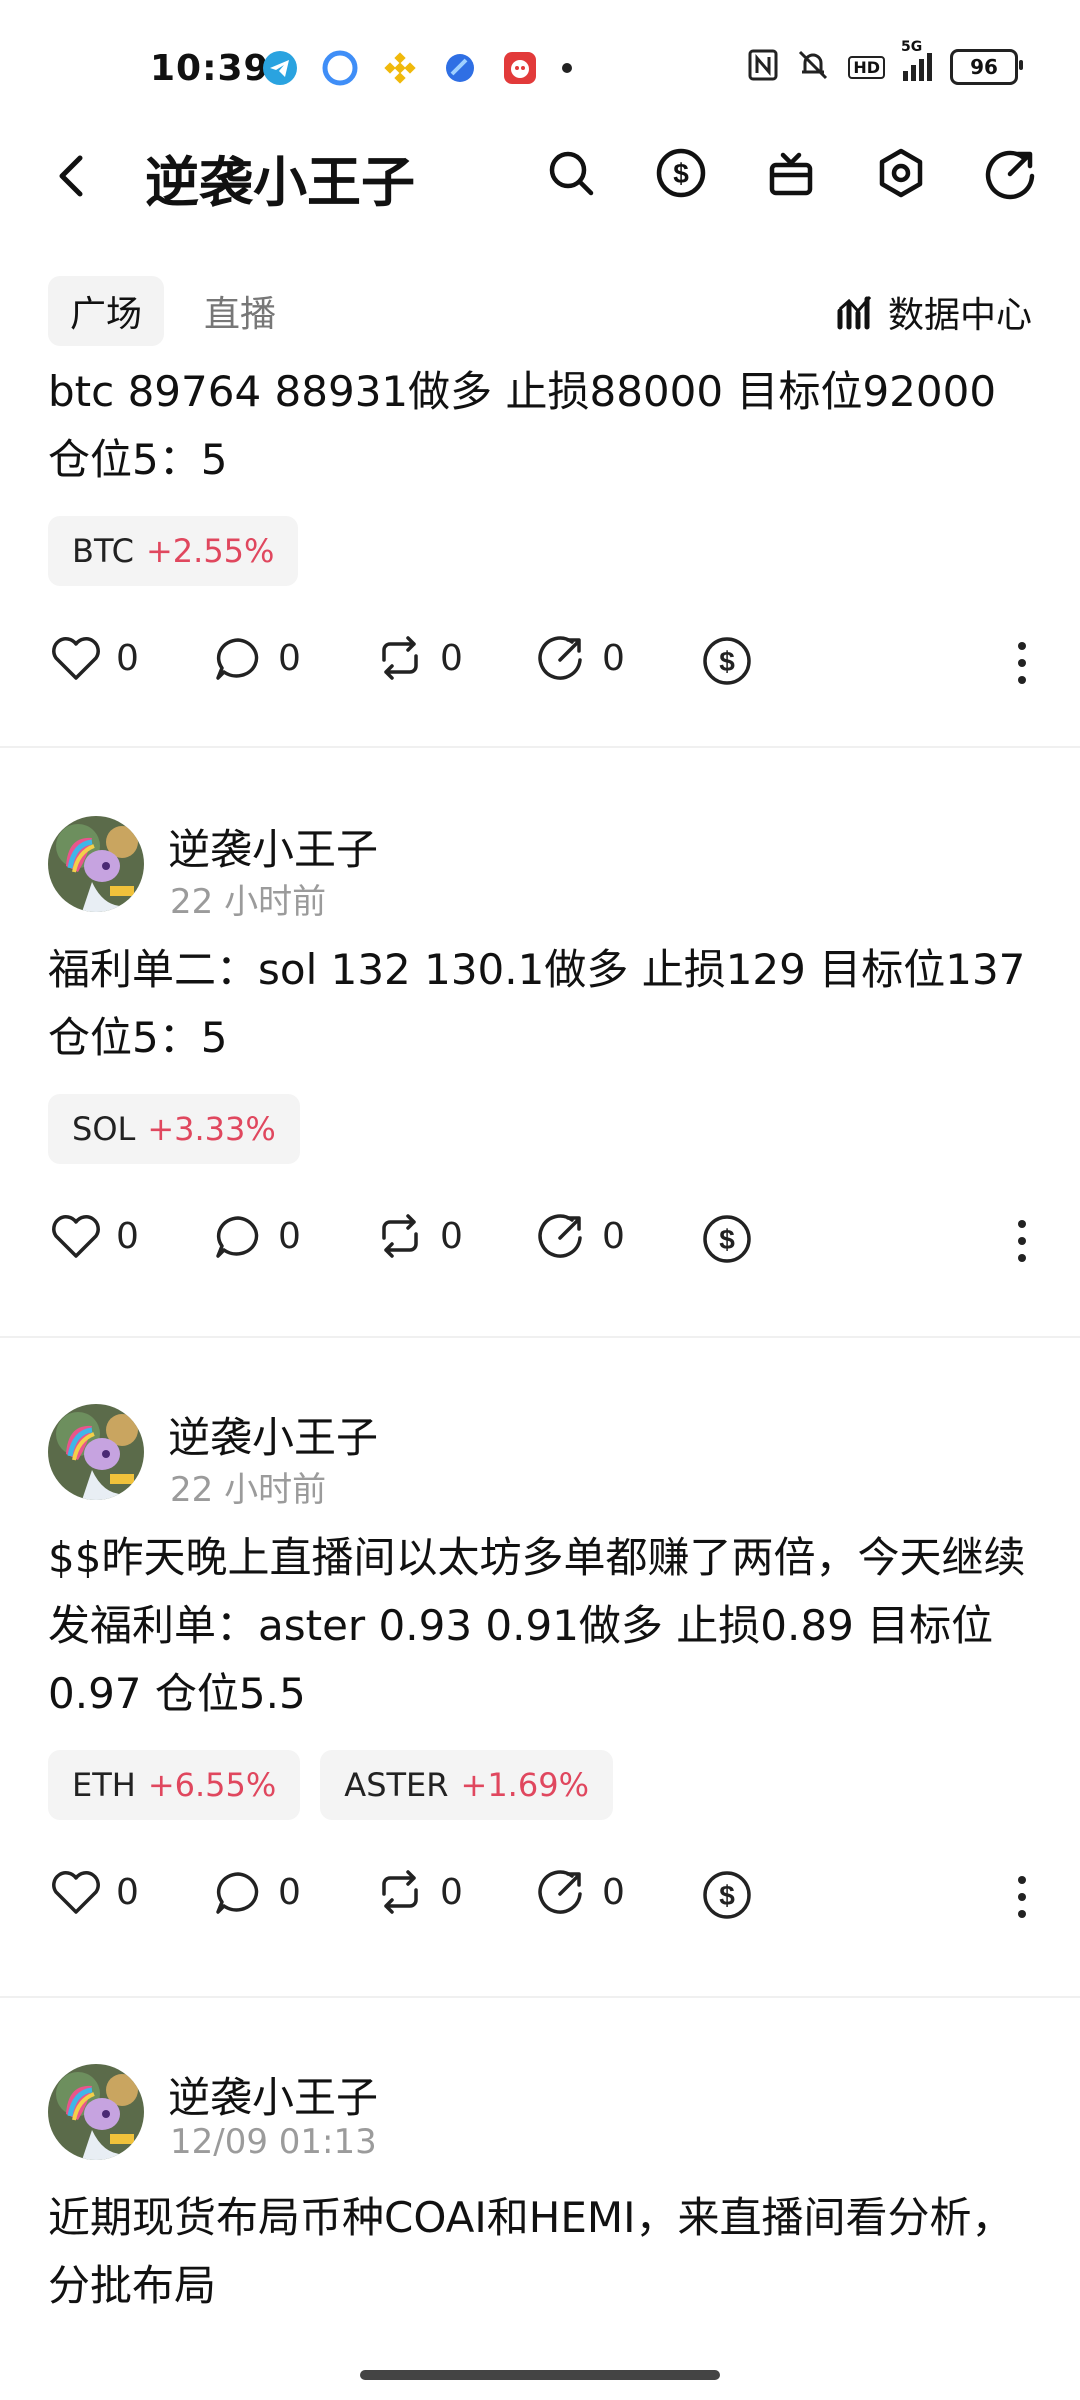 This screenshot has height=2400, width=1080. I want to click on home-indicator, so click(540, 2375).